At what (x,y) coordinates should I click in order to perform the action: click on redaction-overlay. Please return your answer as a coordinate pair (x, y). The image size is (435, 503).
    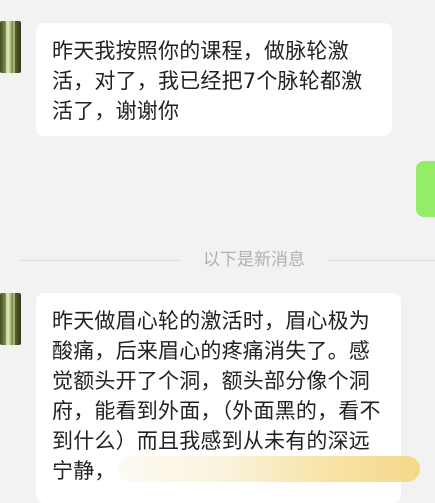
    Looking at the image, I should click on (269, 469).